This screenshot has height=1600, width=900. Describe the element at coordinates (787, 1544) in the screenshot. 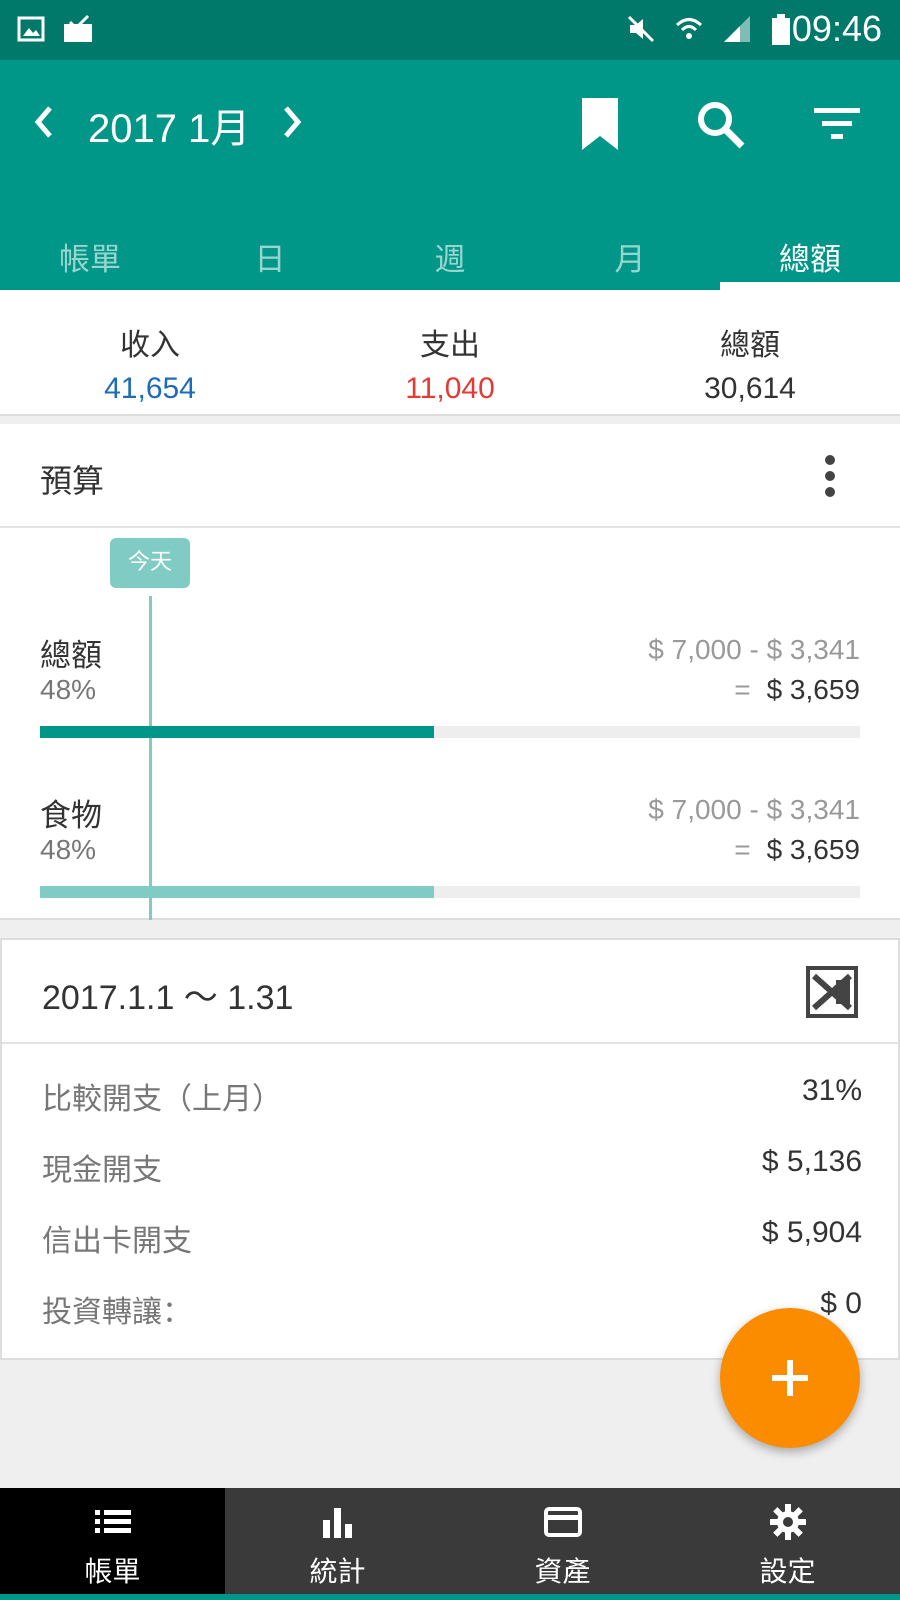

I see `nav-settings: 設定` at that location.